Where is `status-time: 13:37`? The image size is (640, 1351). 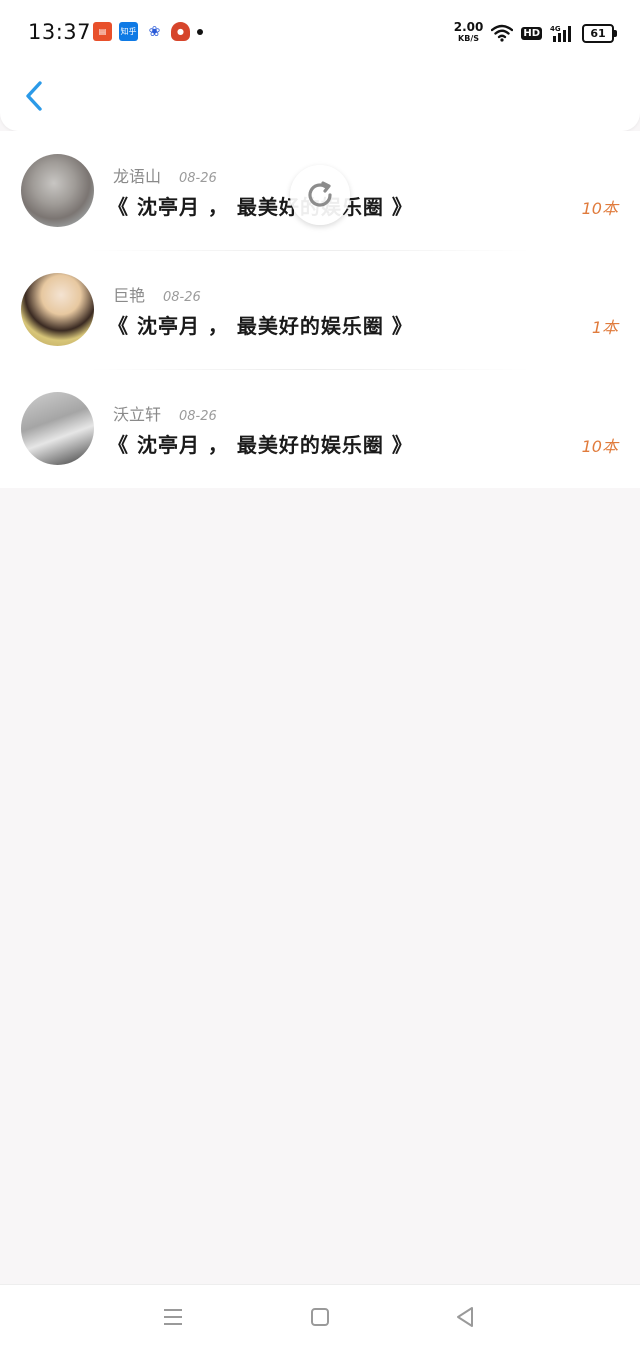 status-time: 13:37 is located at coordinates (60, 32).